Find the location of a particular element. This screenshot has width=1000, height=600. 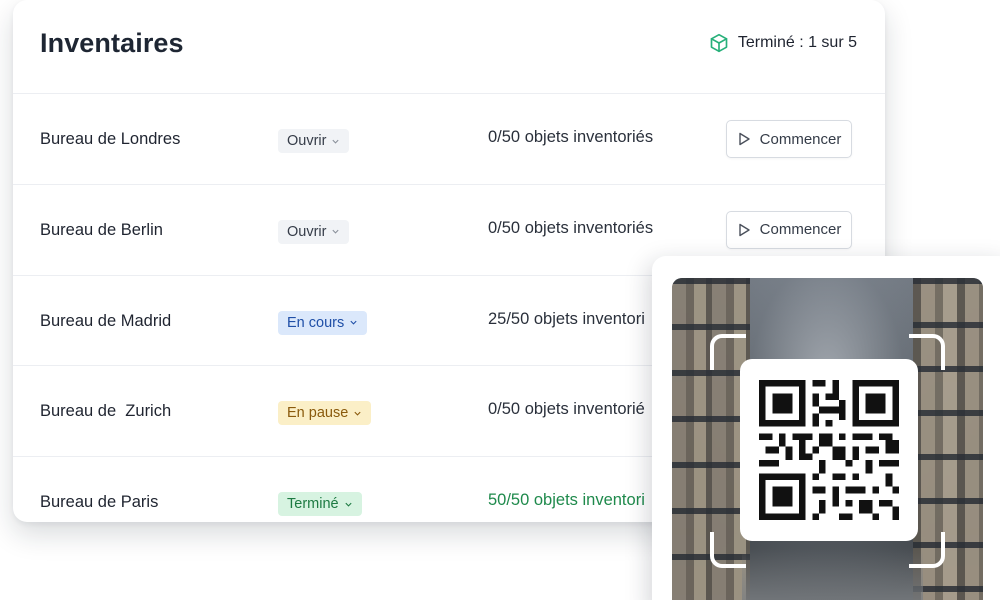

status-dropdown: En pause is located at coordinates (325, 413).